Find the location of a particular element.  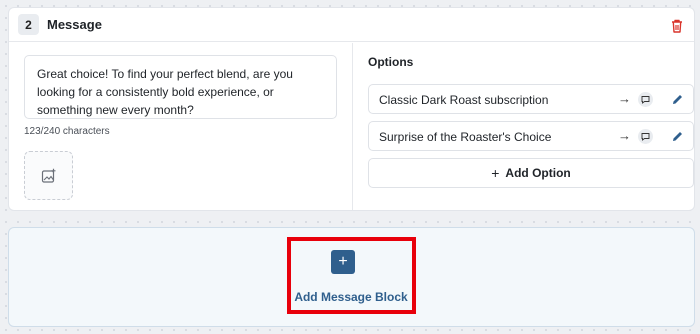

card-title: Message is located at coordinates (74, 24).